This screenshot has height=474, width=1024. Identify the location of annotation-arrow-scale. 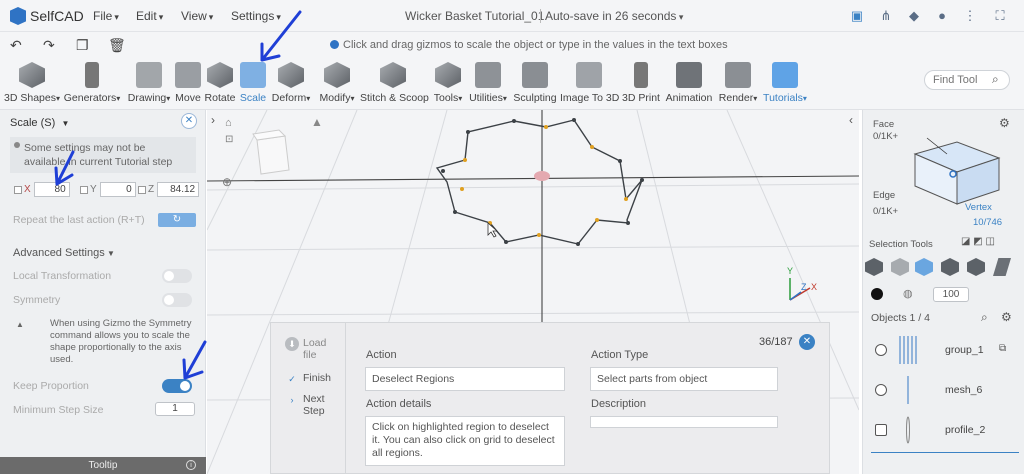
(281, 36).